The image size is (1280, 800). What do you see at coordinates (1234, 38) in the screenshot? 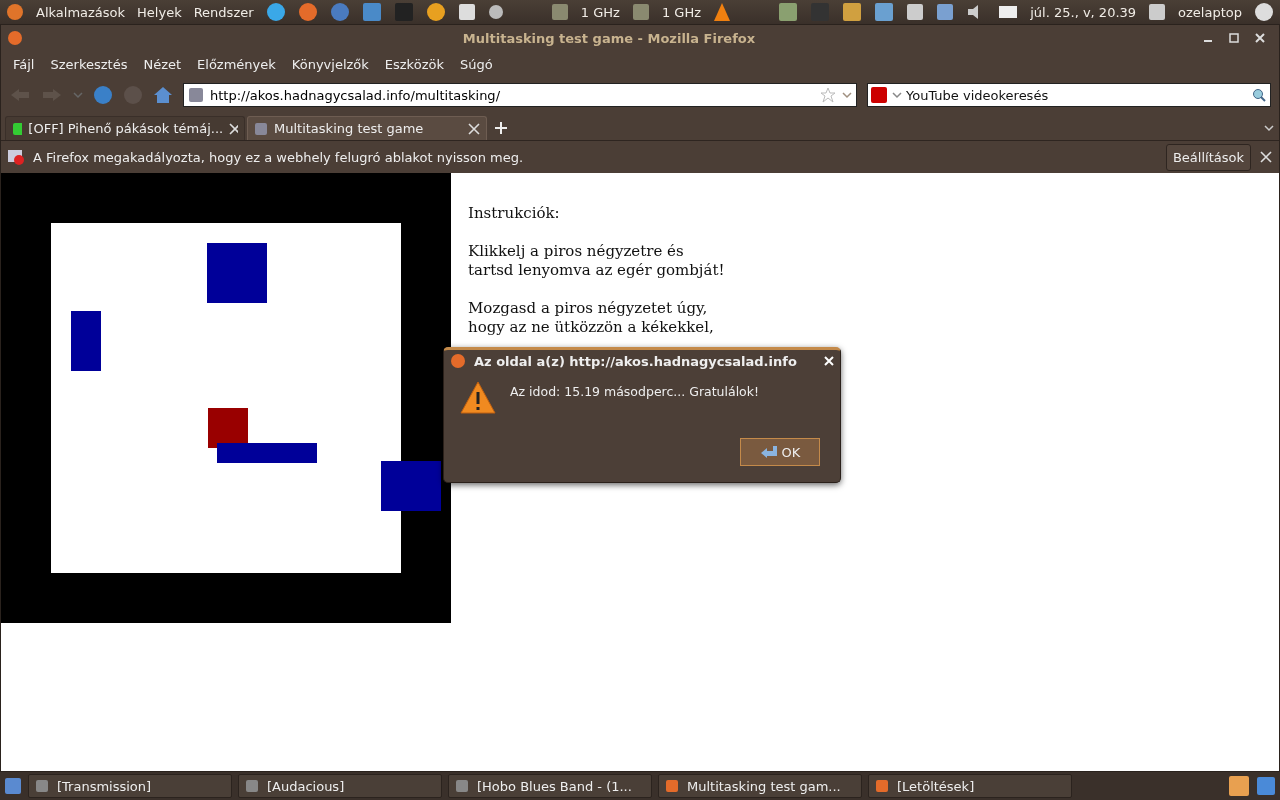
I see `maximize-icon` at bounding box center [1234, 38].